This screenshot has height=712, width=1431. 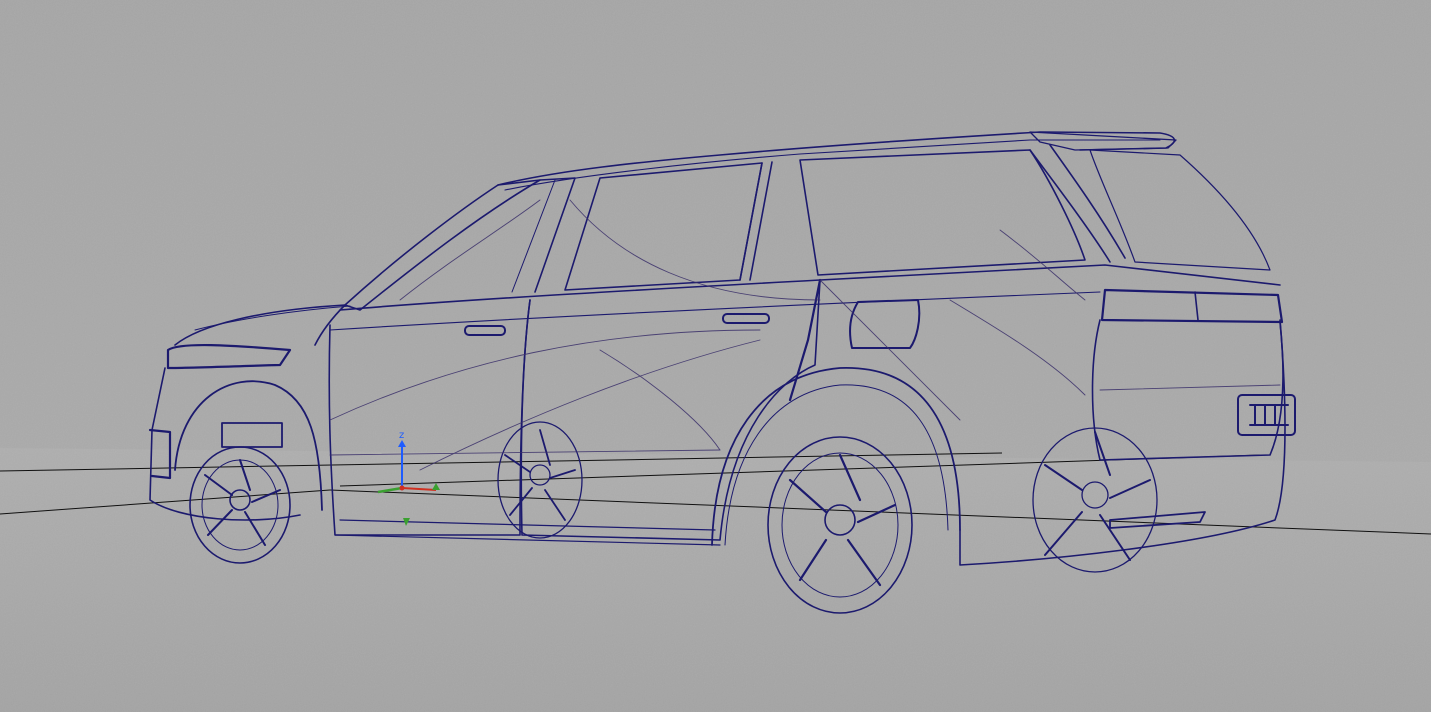 I want to click on gizmo-z-label: z, so click(x=401, y=435).